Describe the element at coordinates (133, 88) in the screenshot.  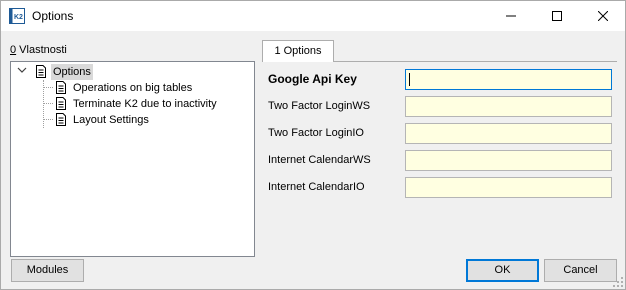
I see `tree-item-label: Operations on big tables` at that location.